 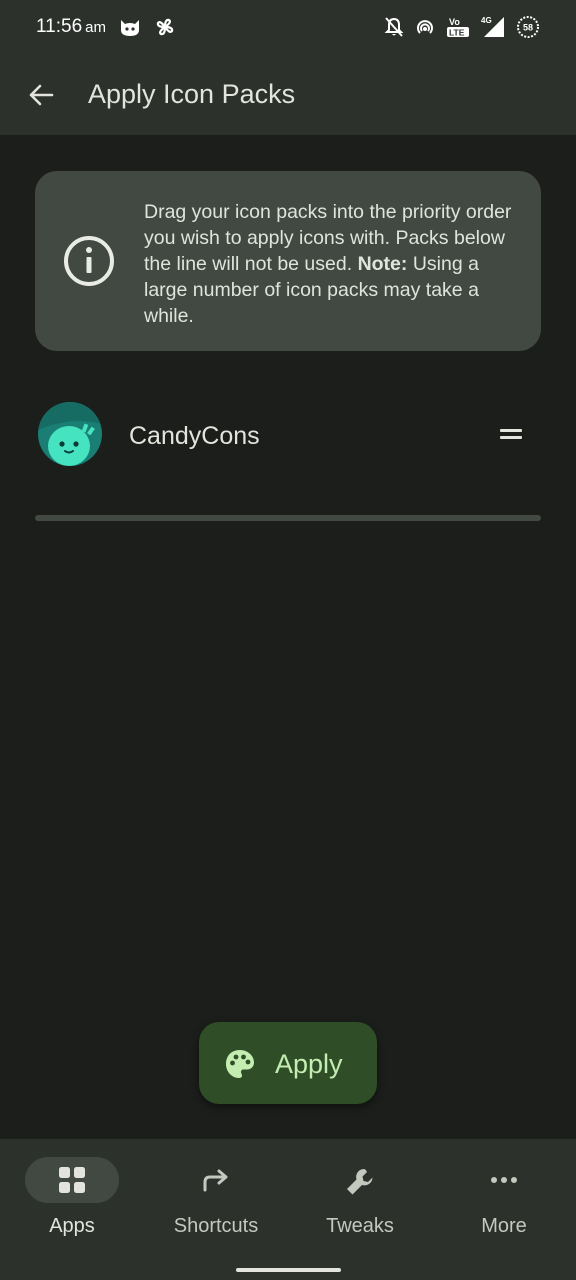 I want to click on wrench-icon, so click(x=360, y=1182).